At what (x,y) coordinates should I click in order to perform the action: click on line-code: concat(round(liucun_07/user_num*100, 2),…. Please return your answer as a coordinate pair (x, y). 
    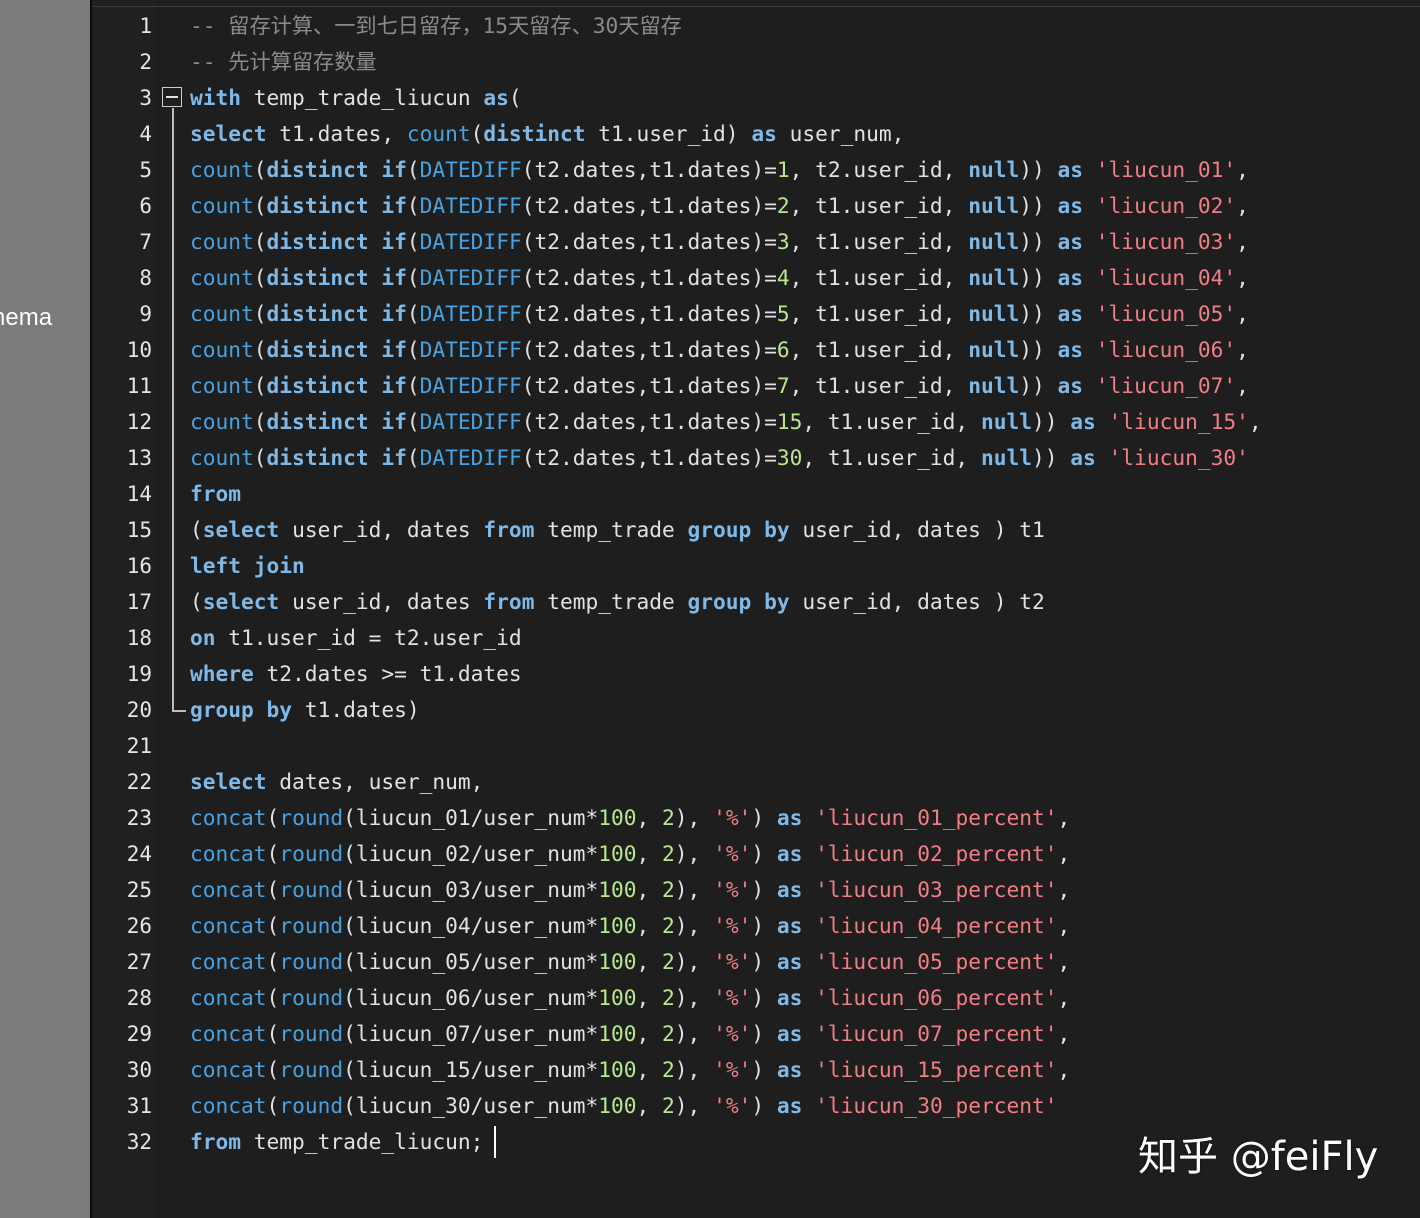
    Looking at the image, I should click on (630, 1034).